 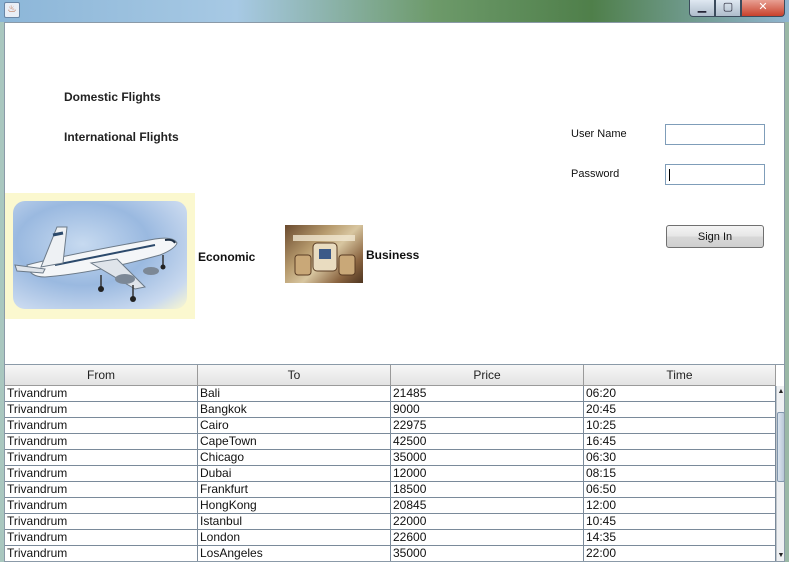 What do you see at coordinates (294, 441) in the screenshot?
I see `cell-to: CapeTown` at bounding box center [294, 441].